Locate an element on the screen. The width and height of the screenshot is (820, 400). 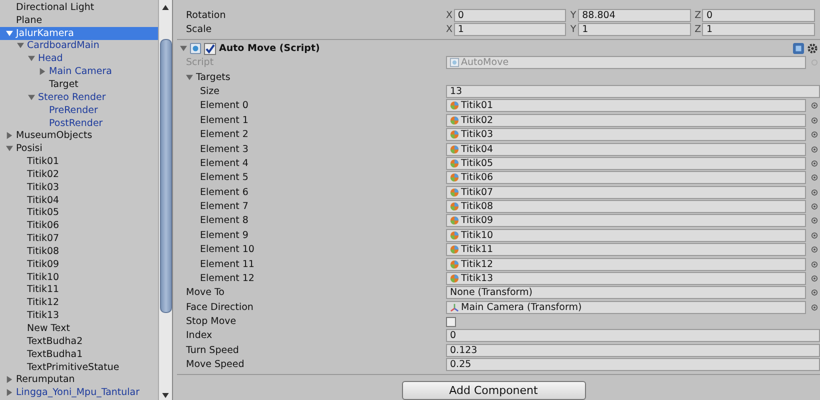
foldout-label: Targets is located at coordinates (324, 77).